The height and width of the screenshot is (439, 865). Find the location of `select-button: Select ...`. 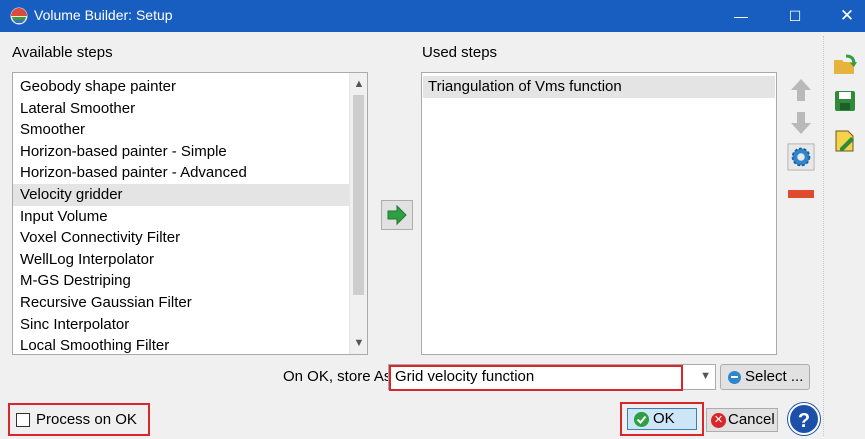

select-button: Select ... is located at coordinates (765, 377).